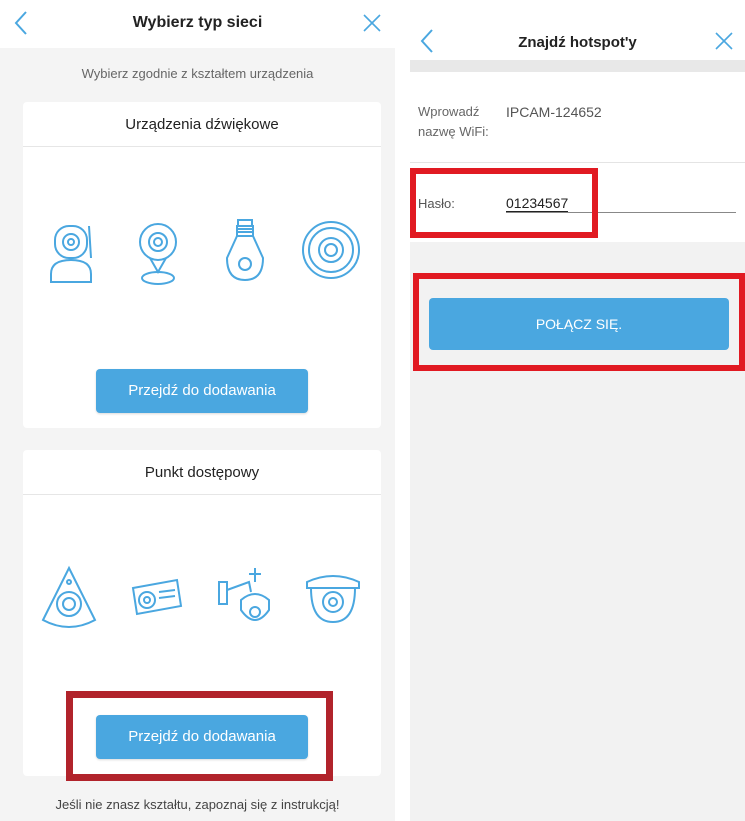 This screenshot has width=745, height=821. I want to click on left-navbar: Wybierz typ sieci, so click(197, 24).